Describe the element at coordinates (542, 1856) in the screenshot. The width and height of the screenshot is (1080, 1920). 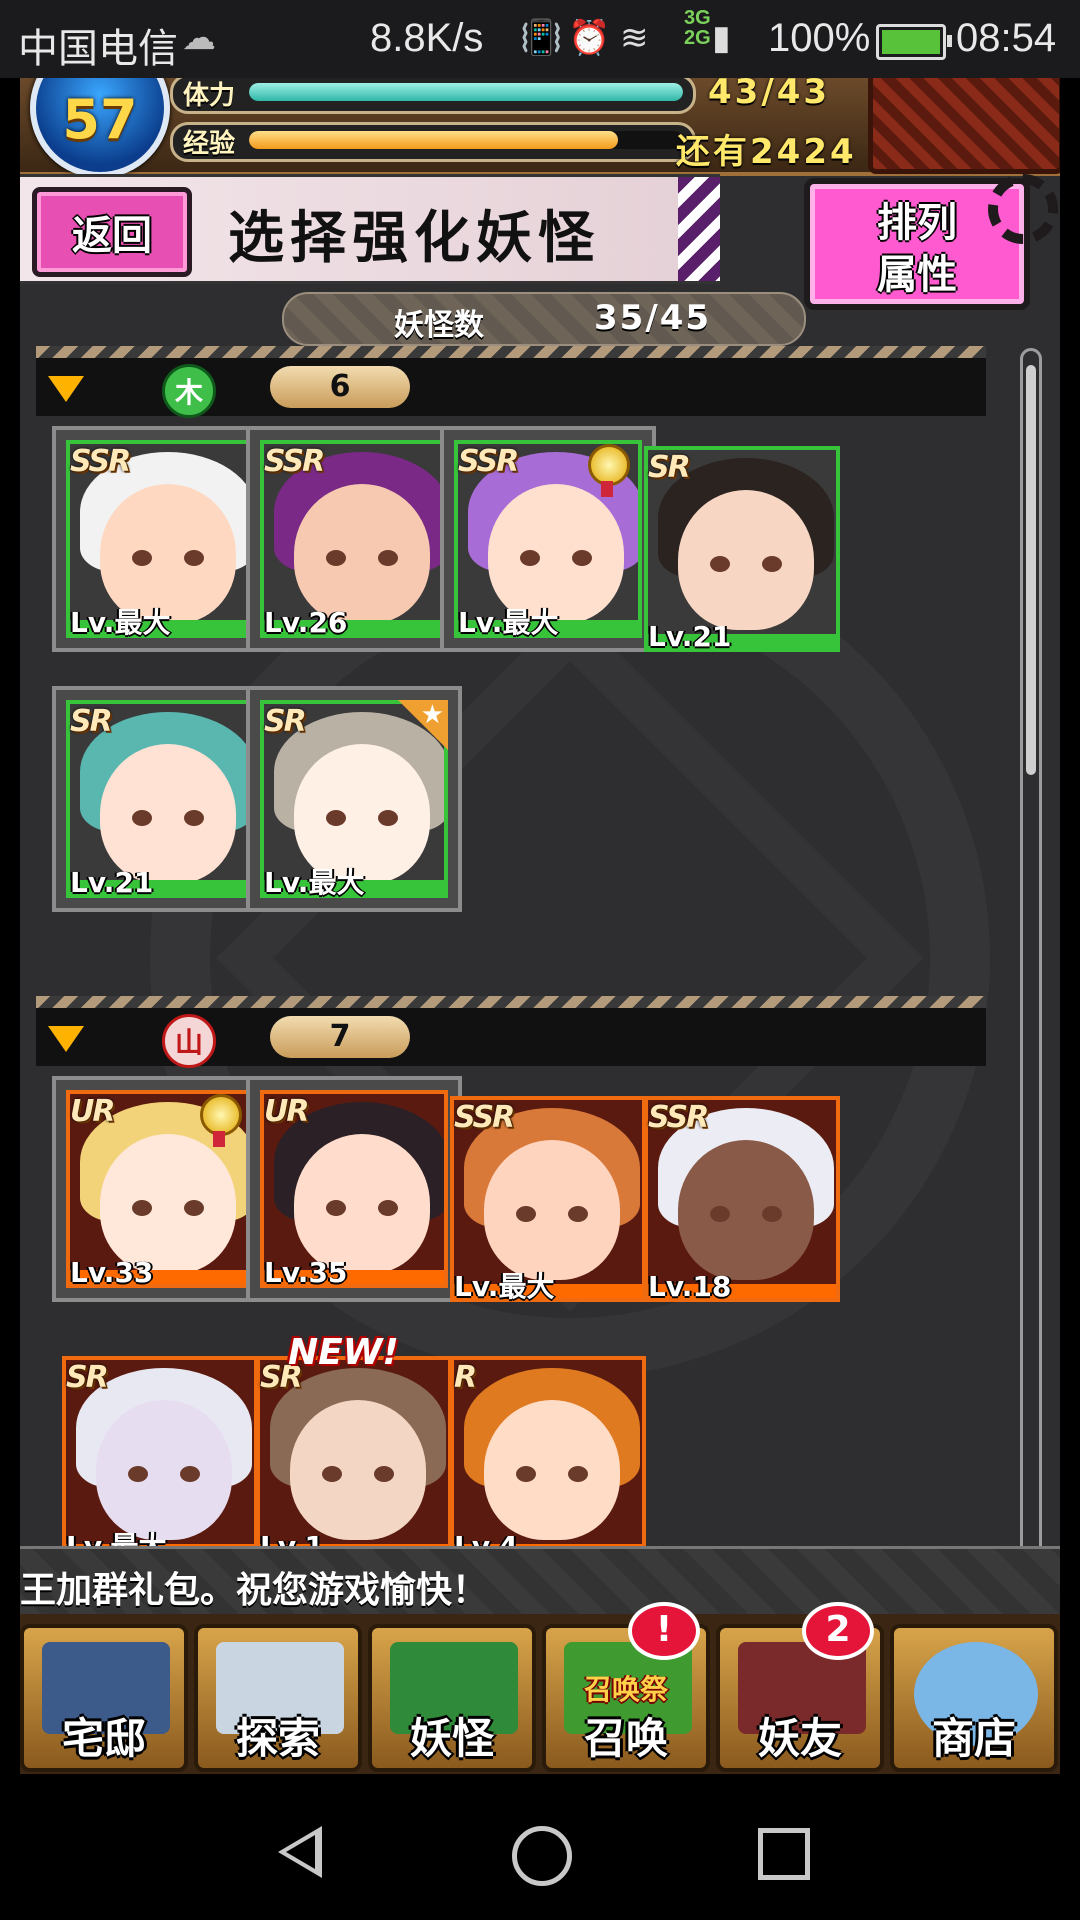
I see `home-icon` at that location.